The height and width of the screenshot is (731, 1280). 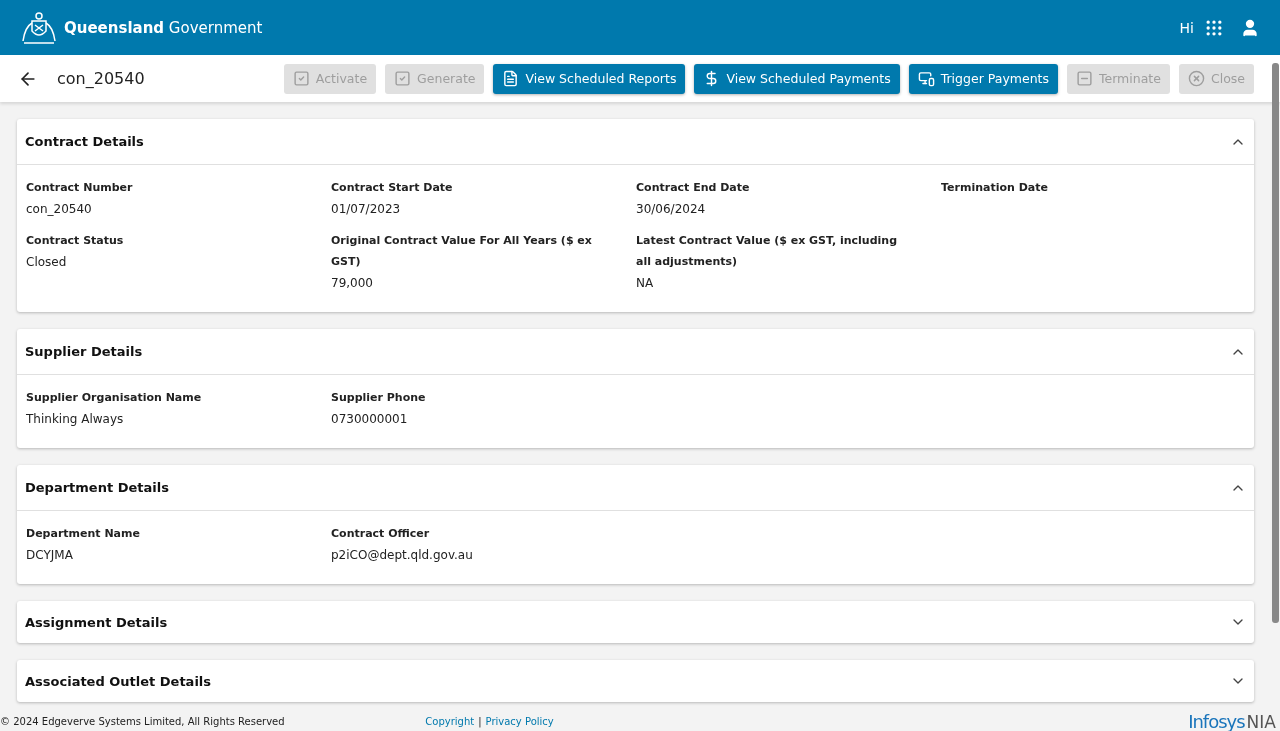 I want to click on close-icon, so click(x=1196, y=78).